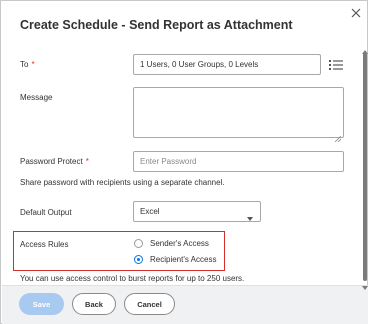 This screenshot has height=324, width=368. I want to click on message-textarea, so click(238, 115).